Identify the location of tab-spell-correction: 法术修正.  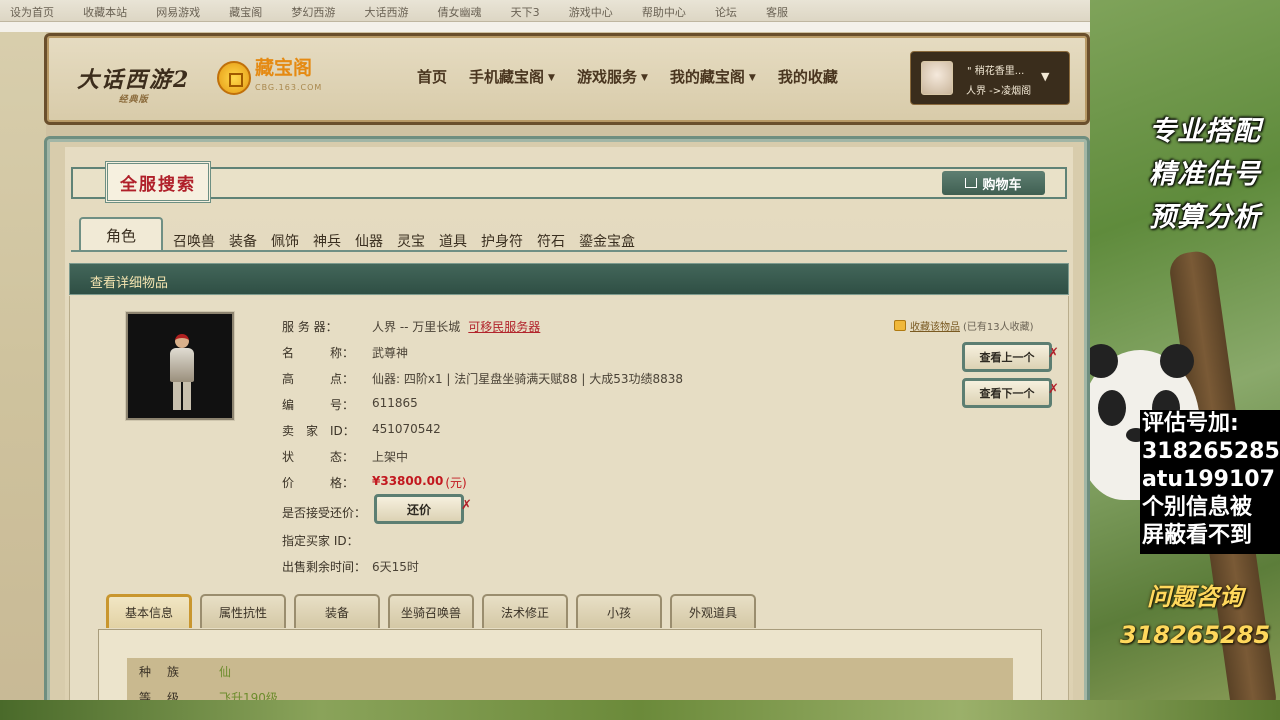
(525, 611).